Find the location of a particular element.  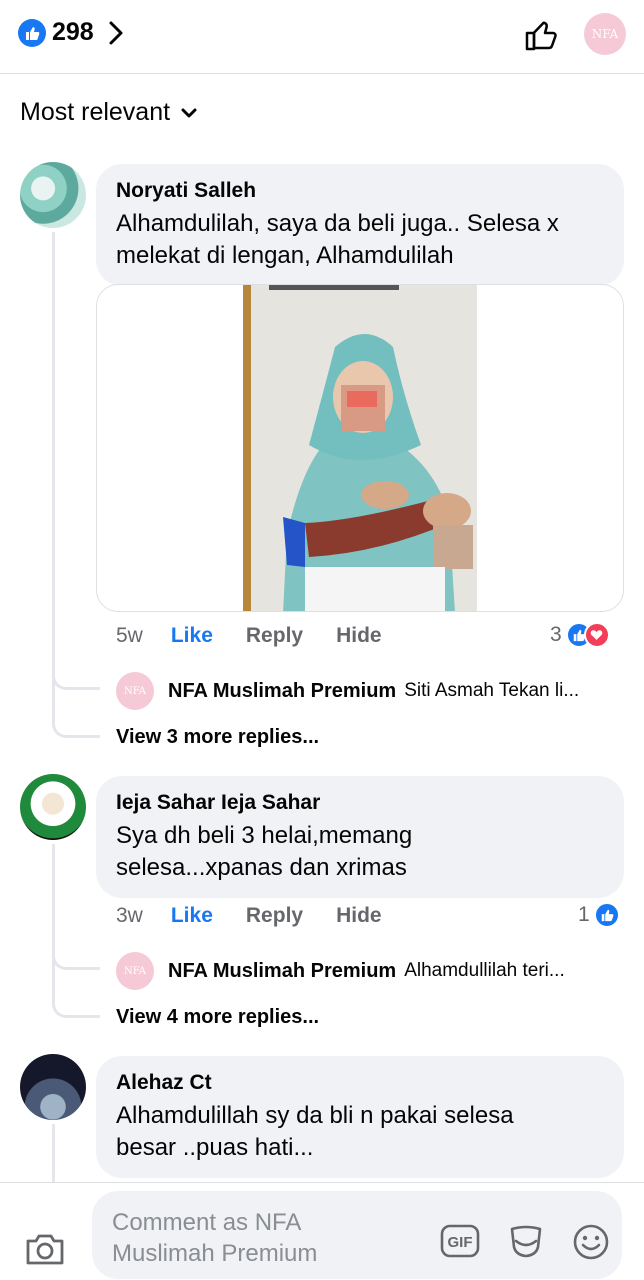

reaction-summary: 298 is located at coordinates (72, 32).